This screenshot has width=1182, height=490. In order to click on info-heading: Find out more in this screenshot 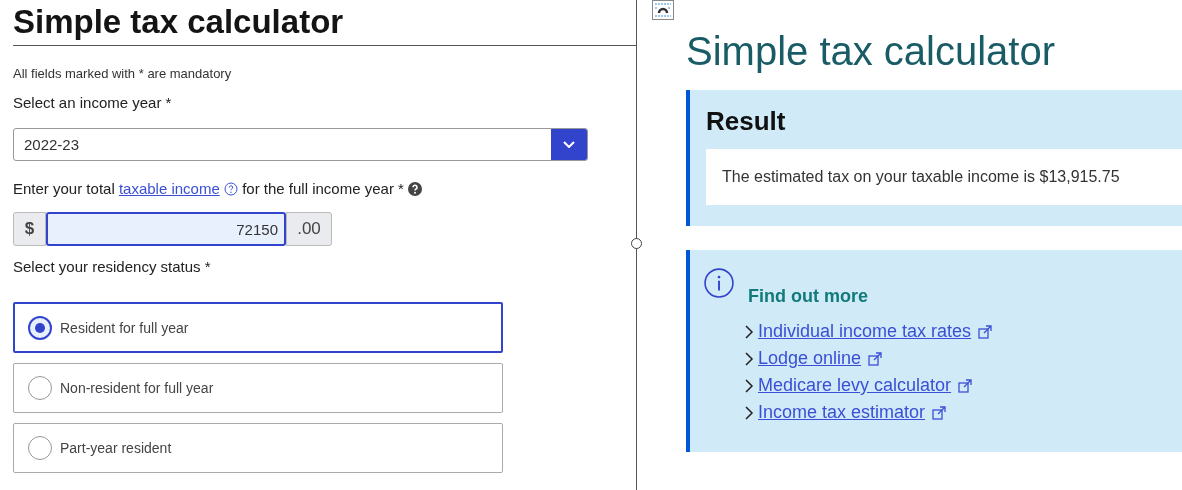, I will do `click(808, 296)`.